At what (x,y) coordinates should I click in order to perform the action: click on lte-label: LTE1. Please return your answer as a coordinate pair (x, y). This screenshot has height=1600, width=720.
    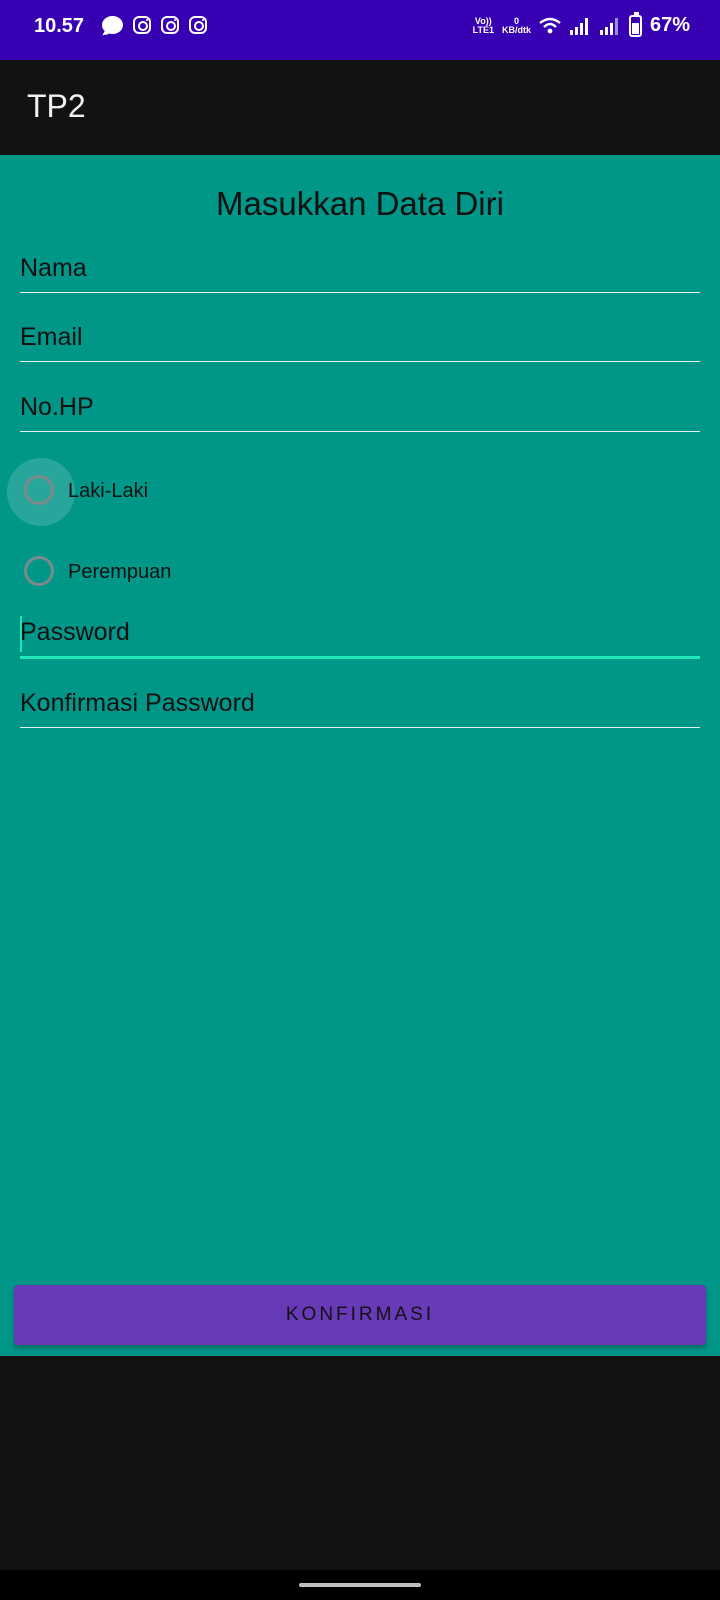
    Looking at the image, I should click on (483, 29).